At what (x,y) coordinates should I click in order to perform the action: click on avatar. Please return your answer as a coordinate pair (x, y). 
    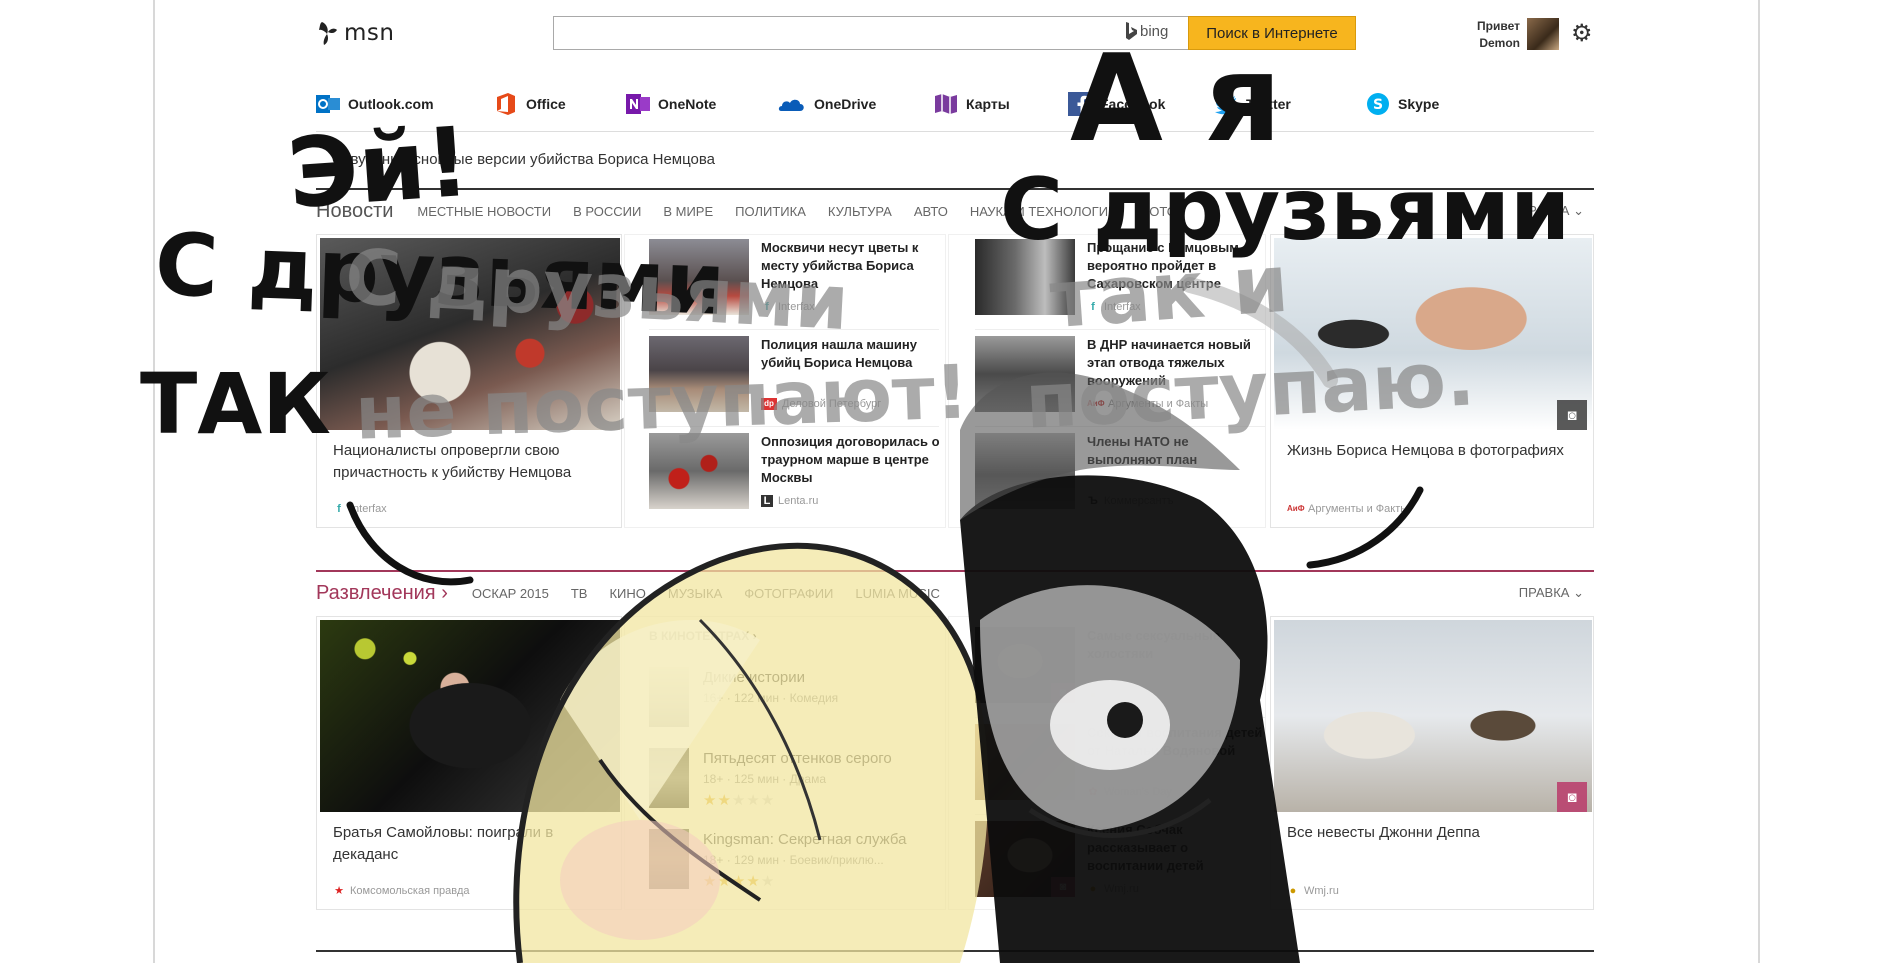
    Looking at the image, I should click on (1543, 34).